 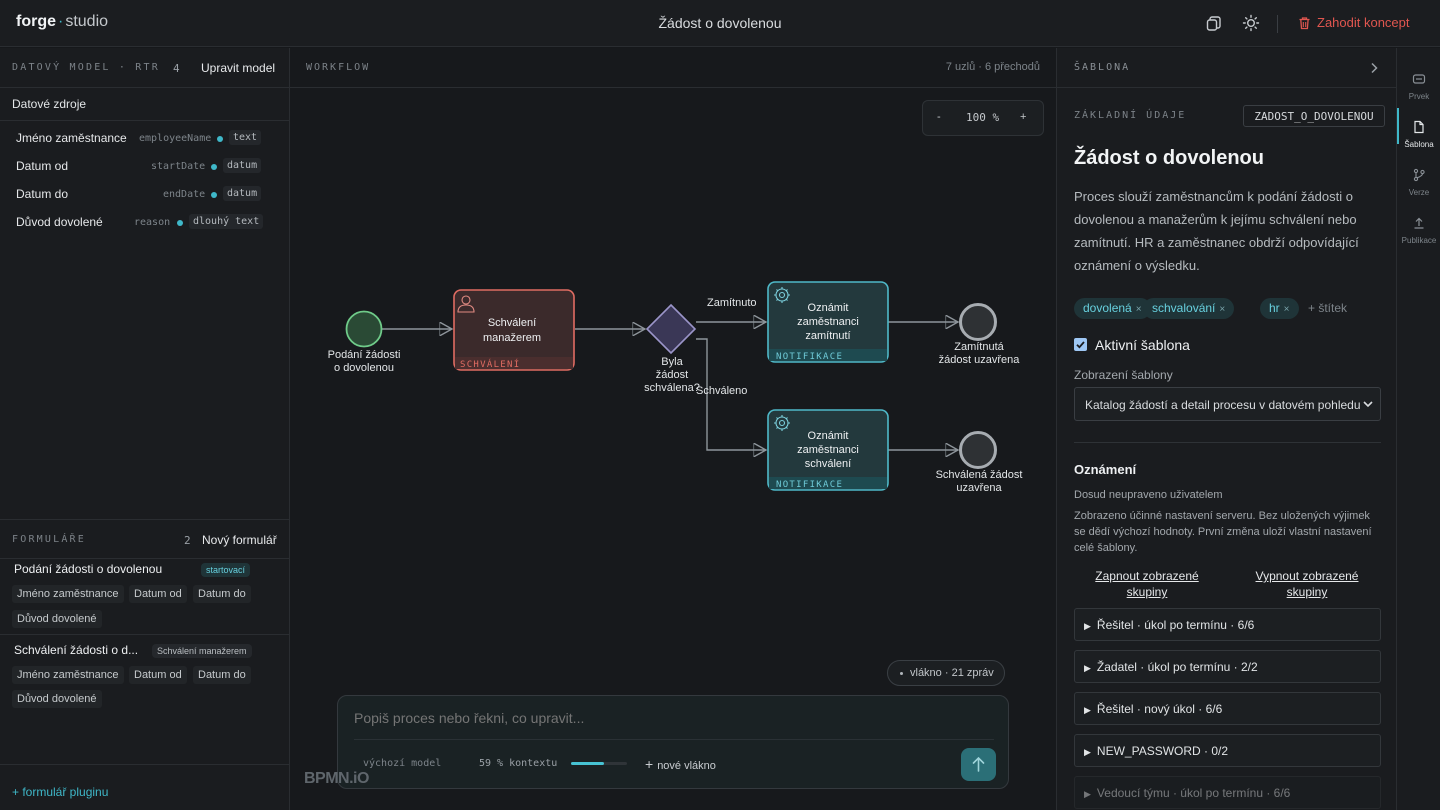 What do you see at coordinates (1169, 158) in the screenshot?
I see `template-title: Žádost o dovolenou` at bounding box center [1169, 158].